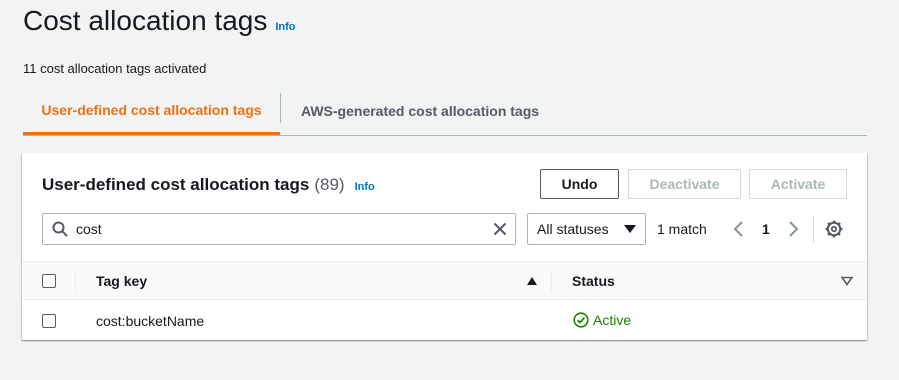 This screenshot has width=899, height=380. What do you see at coordinates (630, 229) in the screenshot?
I see `caret-down-icon` at bounding box center [630, 229].